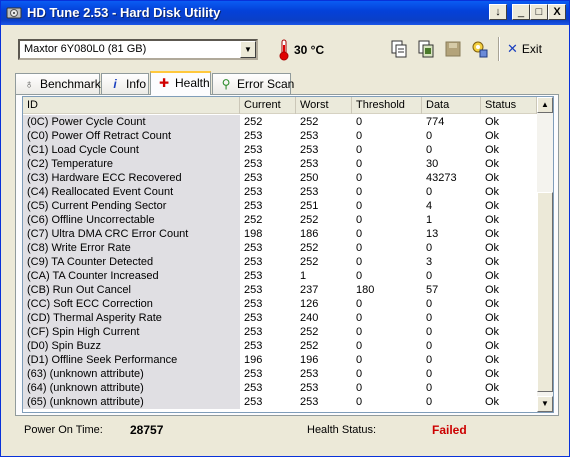 The image size is (570, 457). Describe the element at coordinates (280, 360) in the screenshot. I see `table-row: (D1) Offline Seek Performance 196 196 0 0 Ok` at that location.